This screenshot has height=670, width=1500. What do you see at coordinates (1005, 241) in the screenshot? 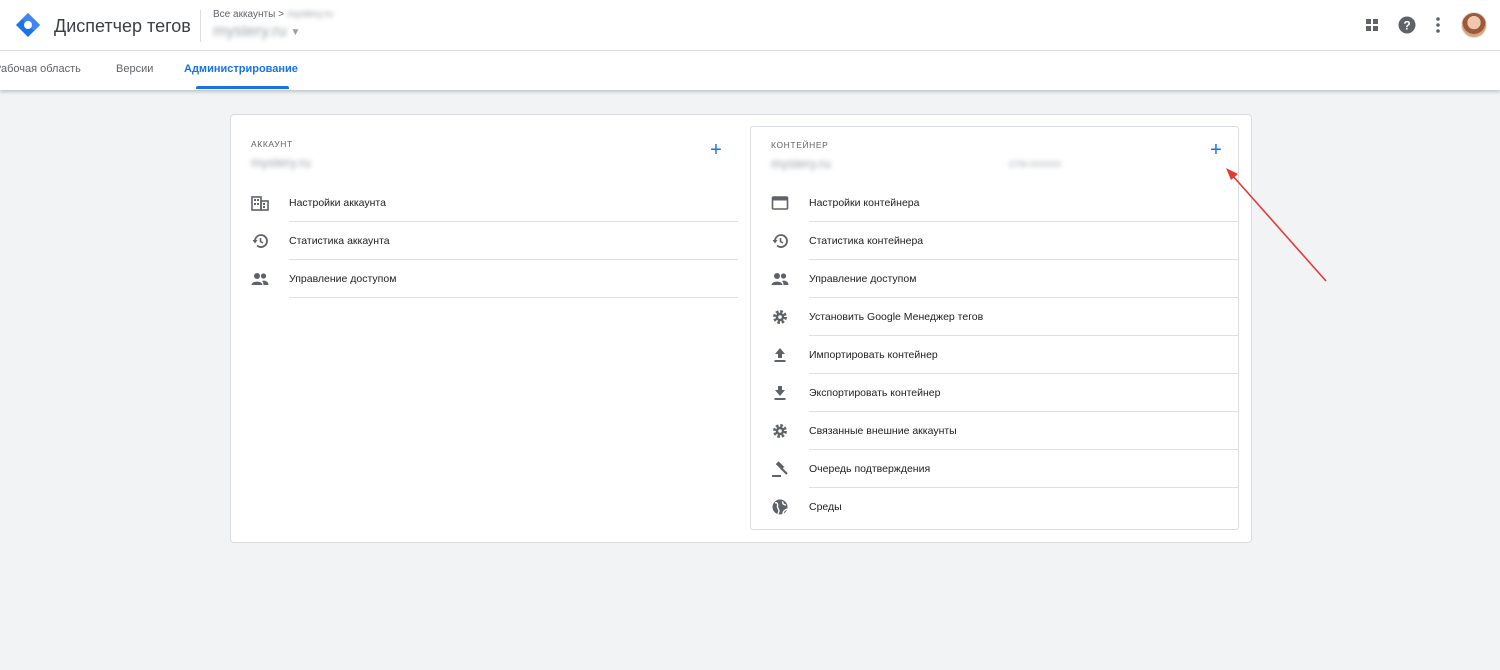
I see `menu-item-container-statistics: Статистика контейнера` at bounding box center [1005, 241].